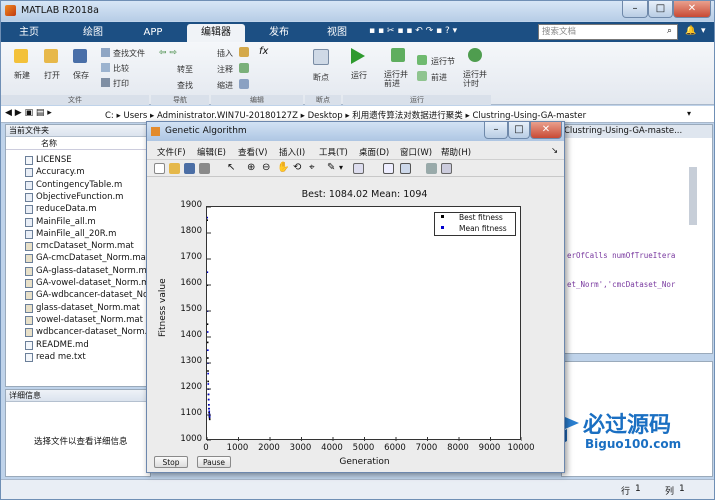 Image resolution: width=715 pixels, height=500 pixels. I want to click on breadcrumb-desktop: Desktop, so click(325, 116).